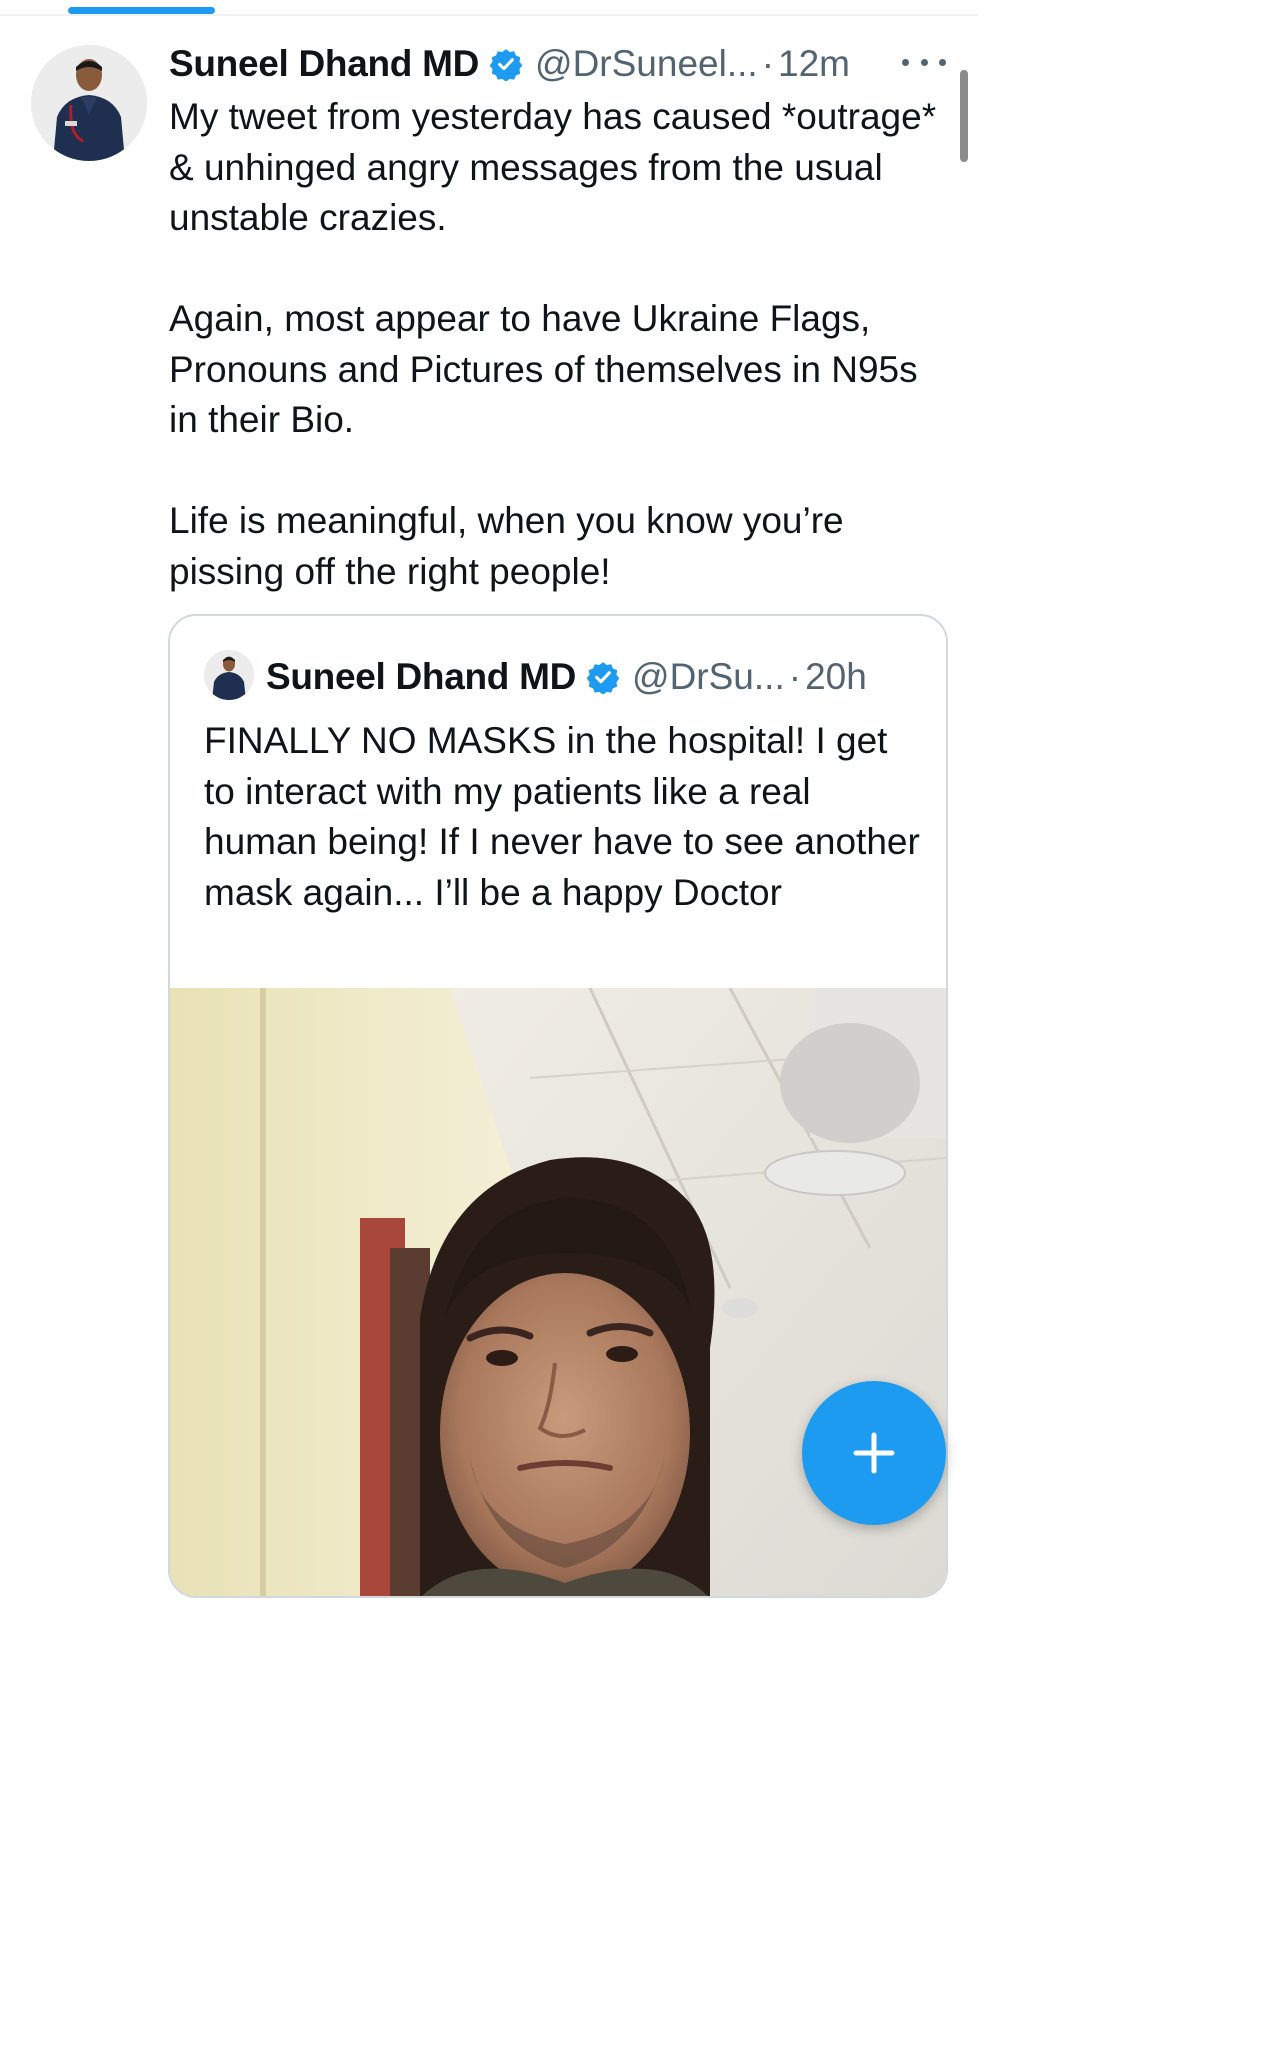 The width and height of the screenshot is (1278, 2048). Describe the element at coordinates (324, 64) in the screenshot. I see `author-name: Suneel Dhand MD` at that location.